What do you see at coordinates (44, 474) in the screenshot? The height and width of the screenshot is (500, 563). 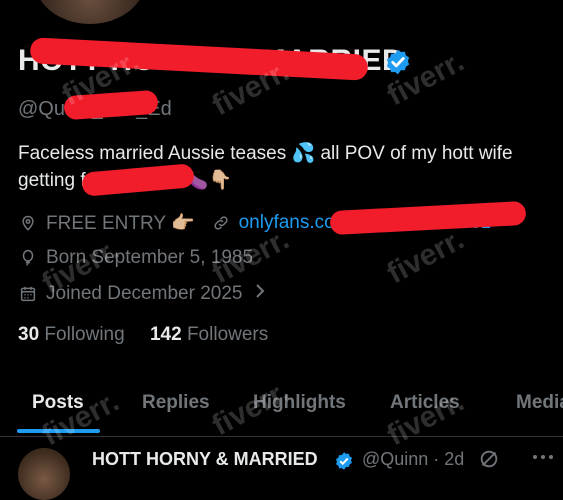 I see `post-avatar` at bounding box center [44, 474].